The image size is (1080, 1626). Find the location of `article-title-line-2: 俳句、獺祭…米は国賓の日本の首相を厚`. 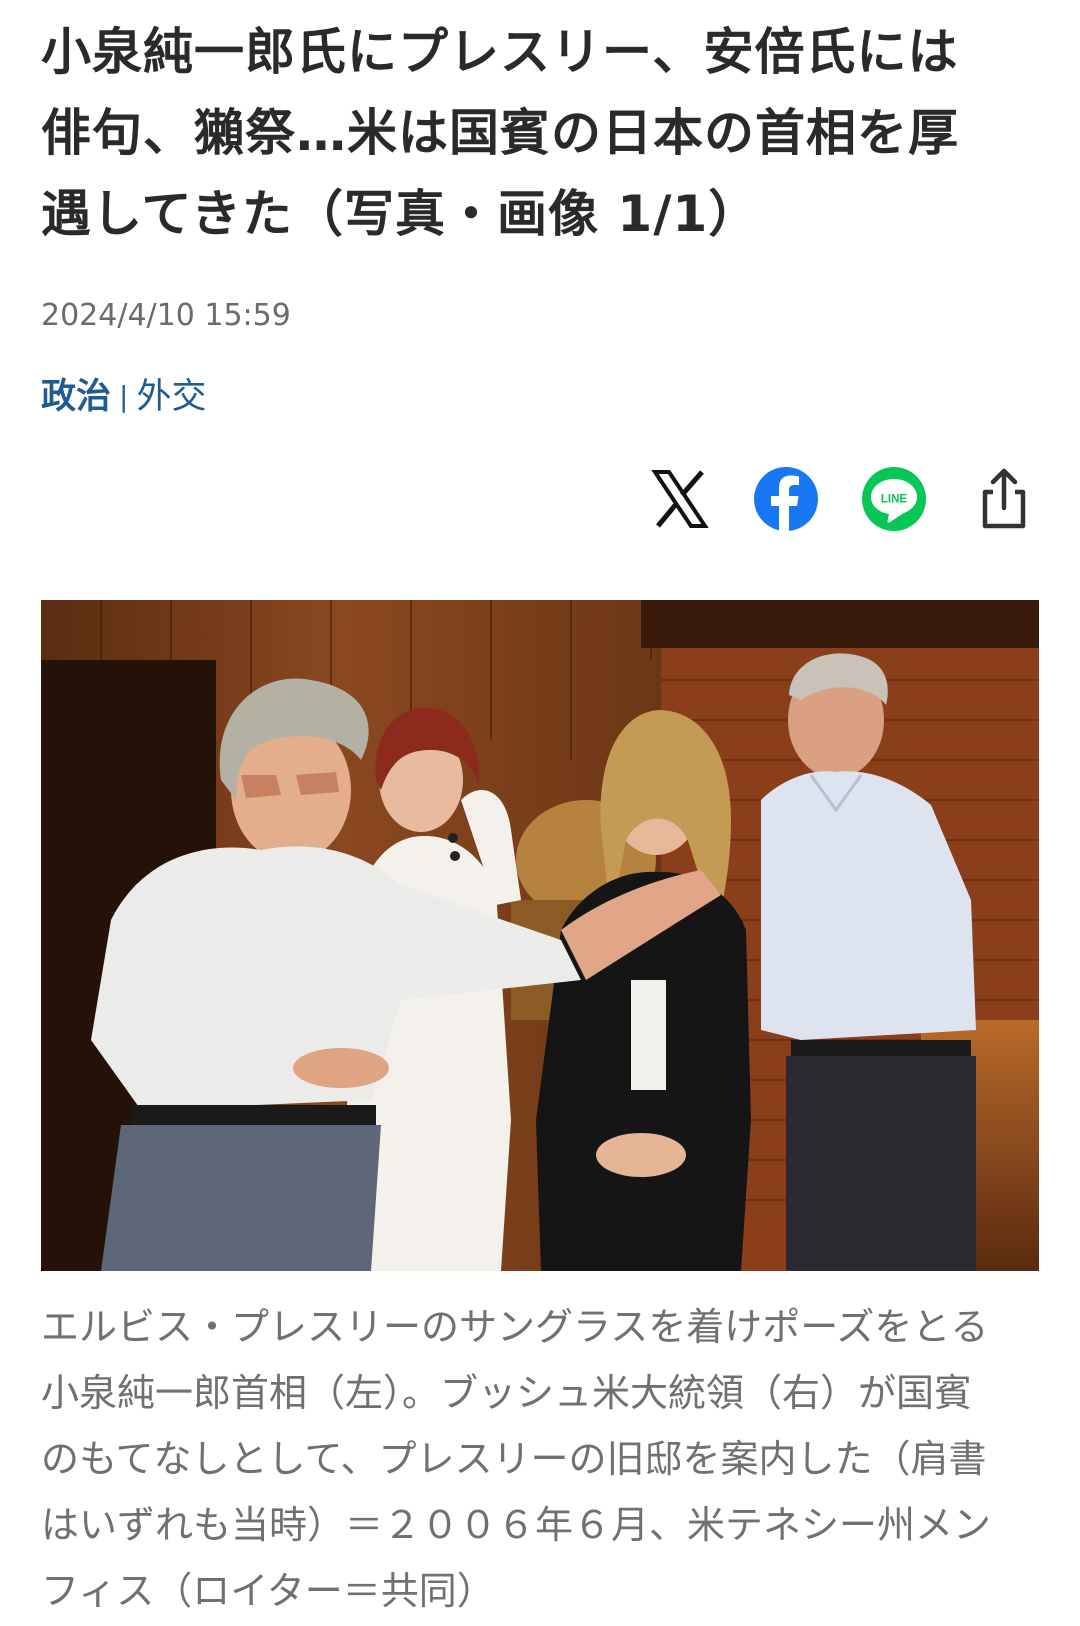

article-title-line-2: 俳句、獺祭…米は国賓の日本の首相を厚 is located at coordinates (500, 133).